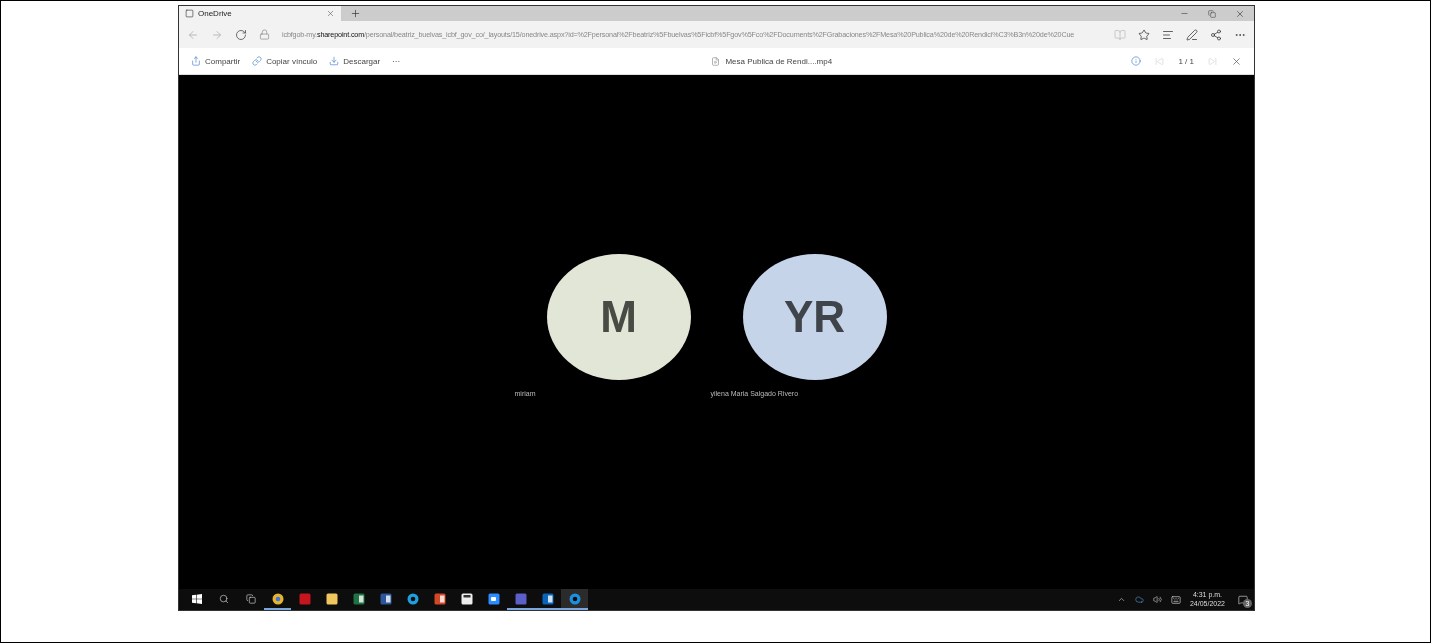 The image size is (1431, 643). I want to click on new-tab-icon, so click(355, 13).